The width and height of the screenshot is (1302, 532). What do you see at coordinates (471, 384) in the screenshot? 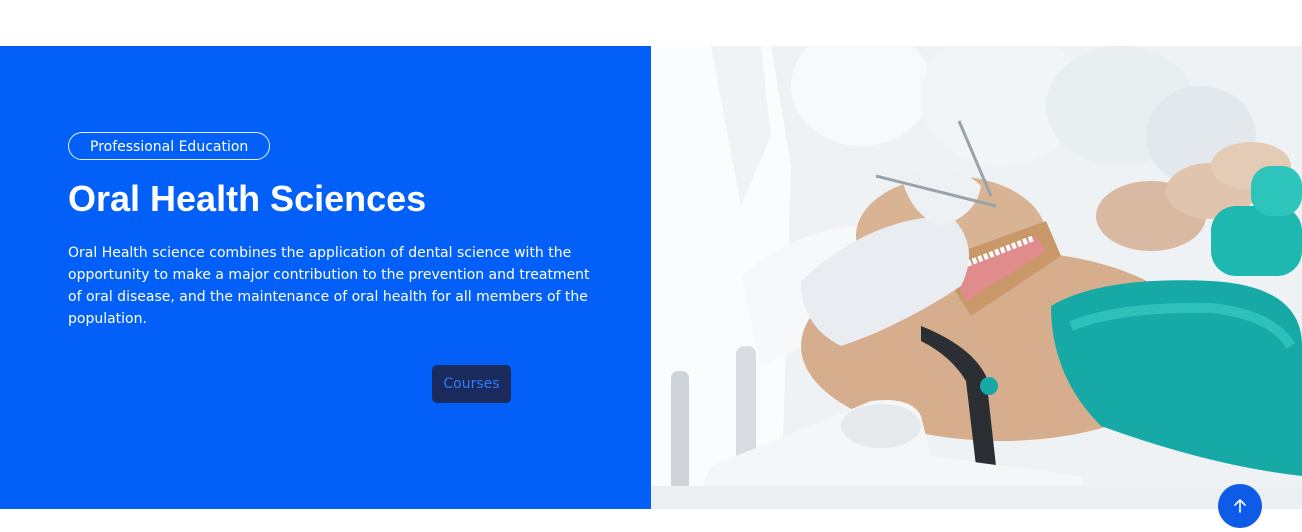
I see `courses-button: Courses` at bounding box center [471, 384].